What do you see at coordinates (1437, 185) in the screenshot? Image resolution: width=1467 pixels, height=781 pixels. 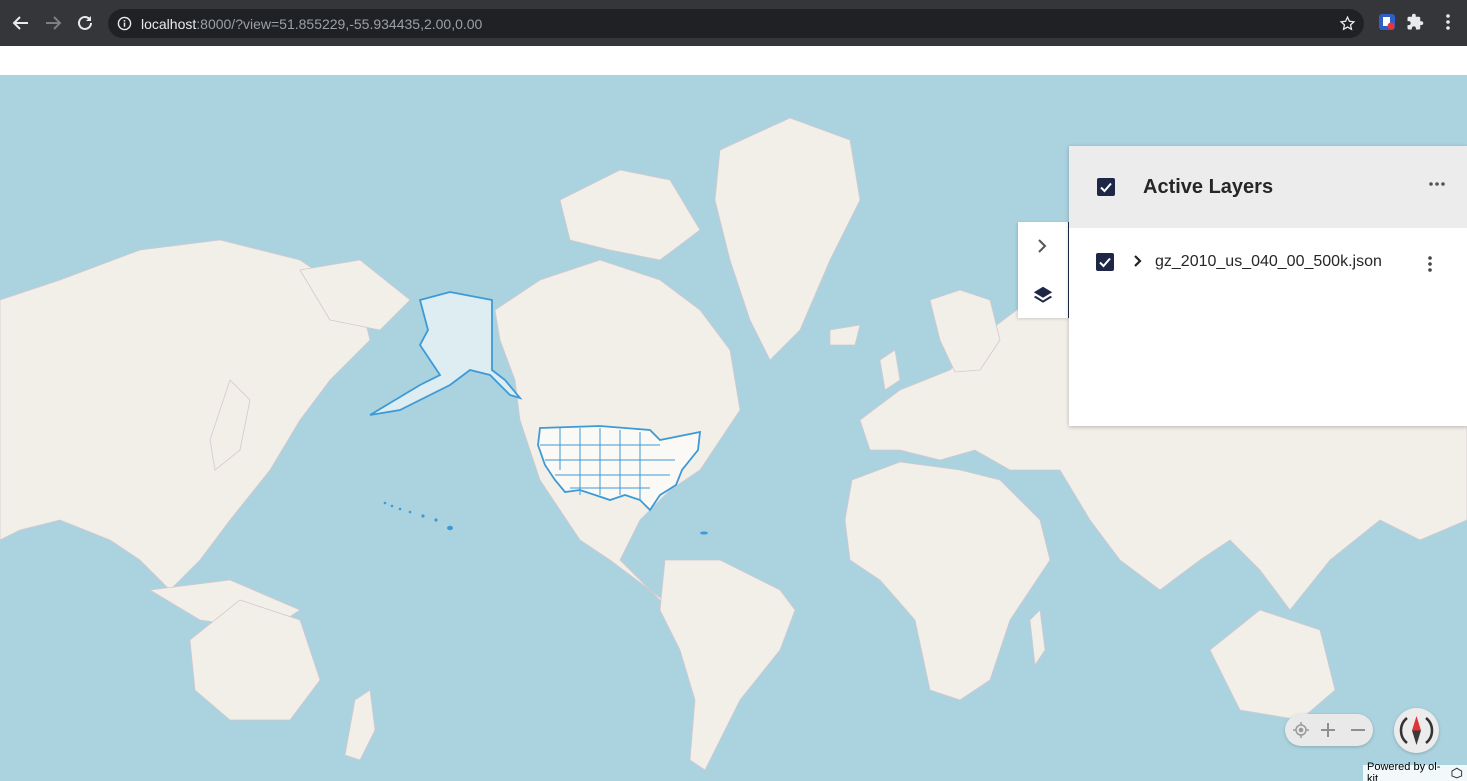 I see `ellipsis-icon` at bounding box center [1437, 185].